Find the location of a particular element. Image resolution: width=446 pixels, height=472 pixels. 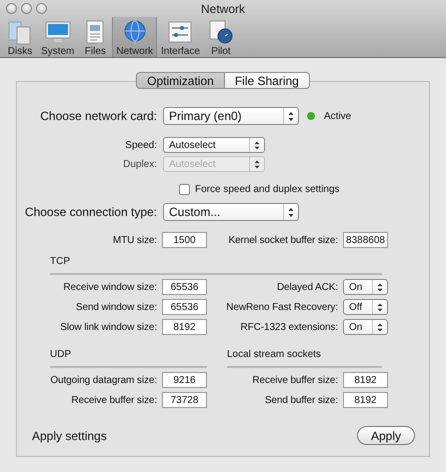

field-label: Delayed ACK: is located at coordinates (307, 287).